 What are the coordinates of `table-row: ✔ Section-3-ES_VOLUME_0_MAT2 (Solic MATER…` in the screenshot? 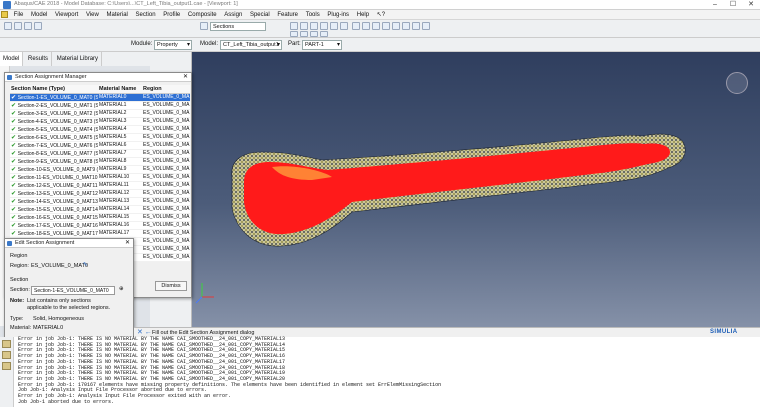 It's located at (100, 113).